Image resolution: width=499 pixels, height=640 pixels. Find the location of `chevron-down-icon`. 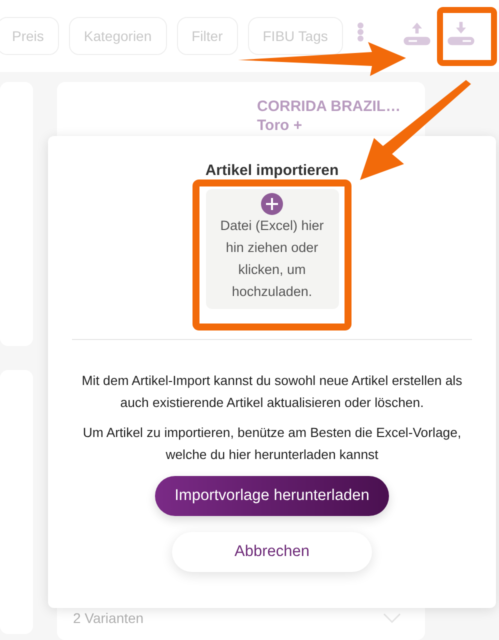

chevron-down-icon is located at coordinates (392, 618).